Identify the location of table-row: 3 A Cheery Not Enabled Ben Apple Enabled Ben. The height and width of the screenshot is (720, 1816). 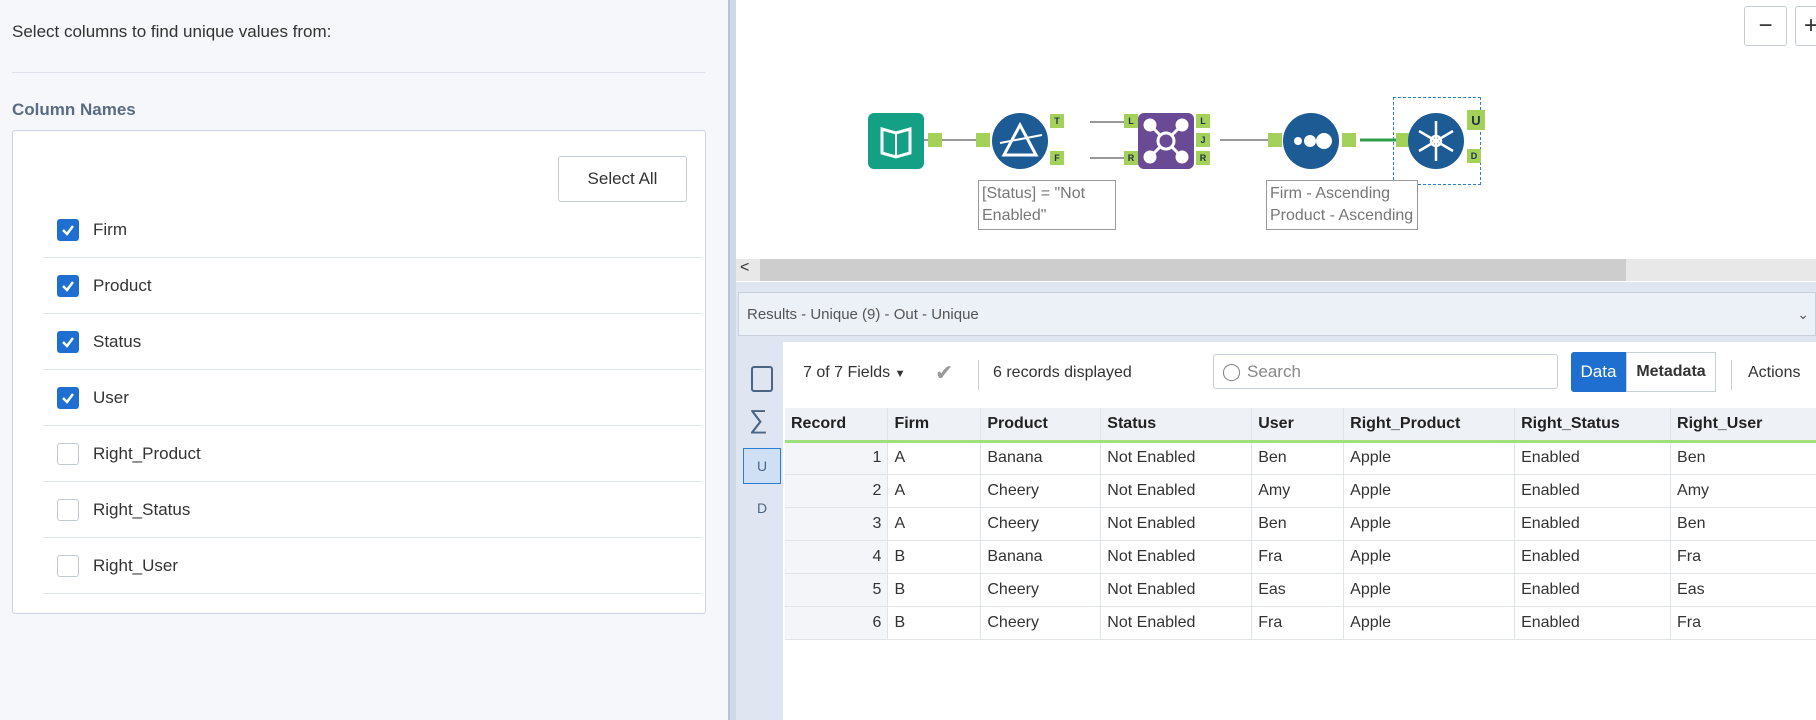
(1300, 524).